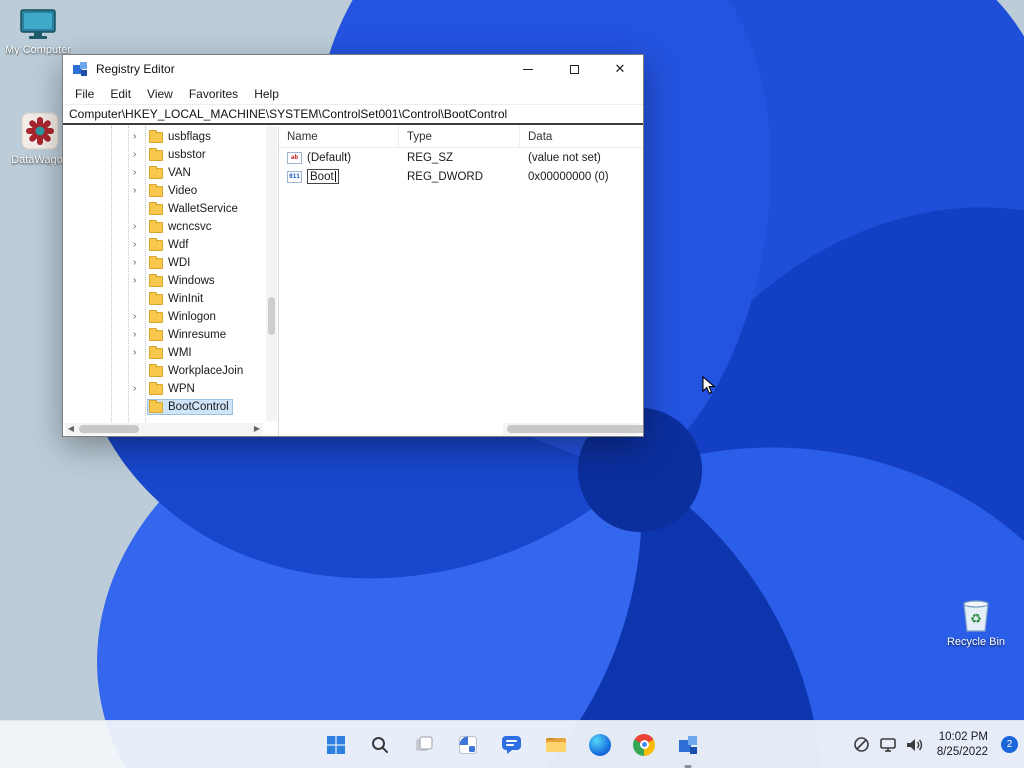 This screenshot has width=1024, height=768. Describe the element at coordinates (581, 136) in the screenshot. I see `column-header-data: Data` at that location.